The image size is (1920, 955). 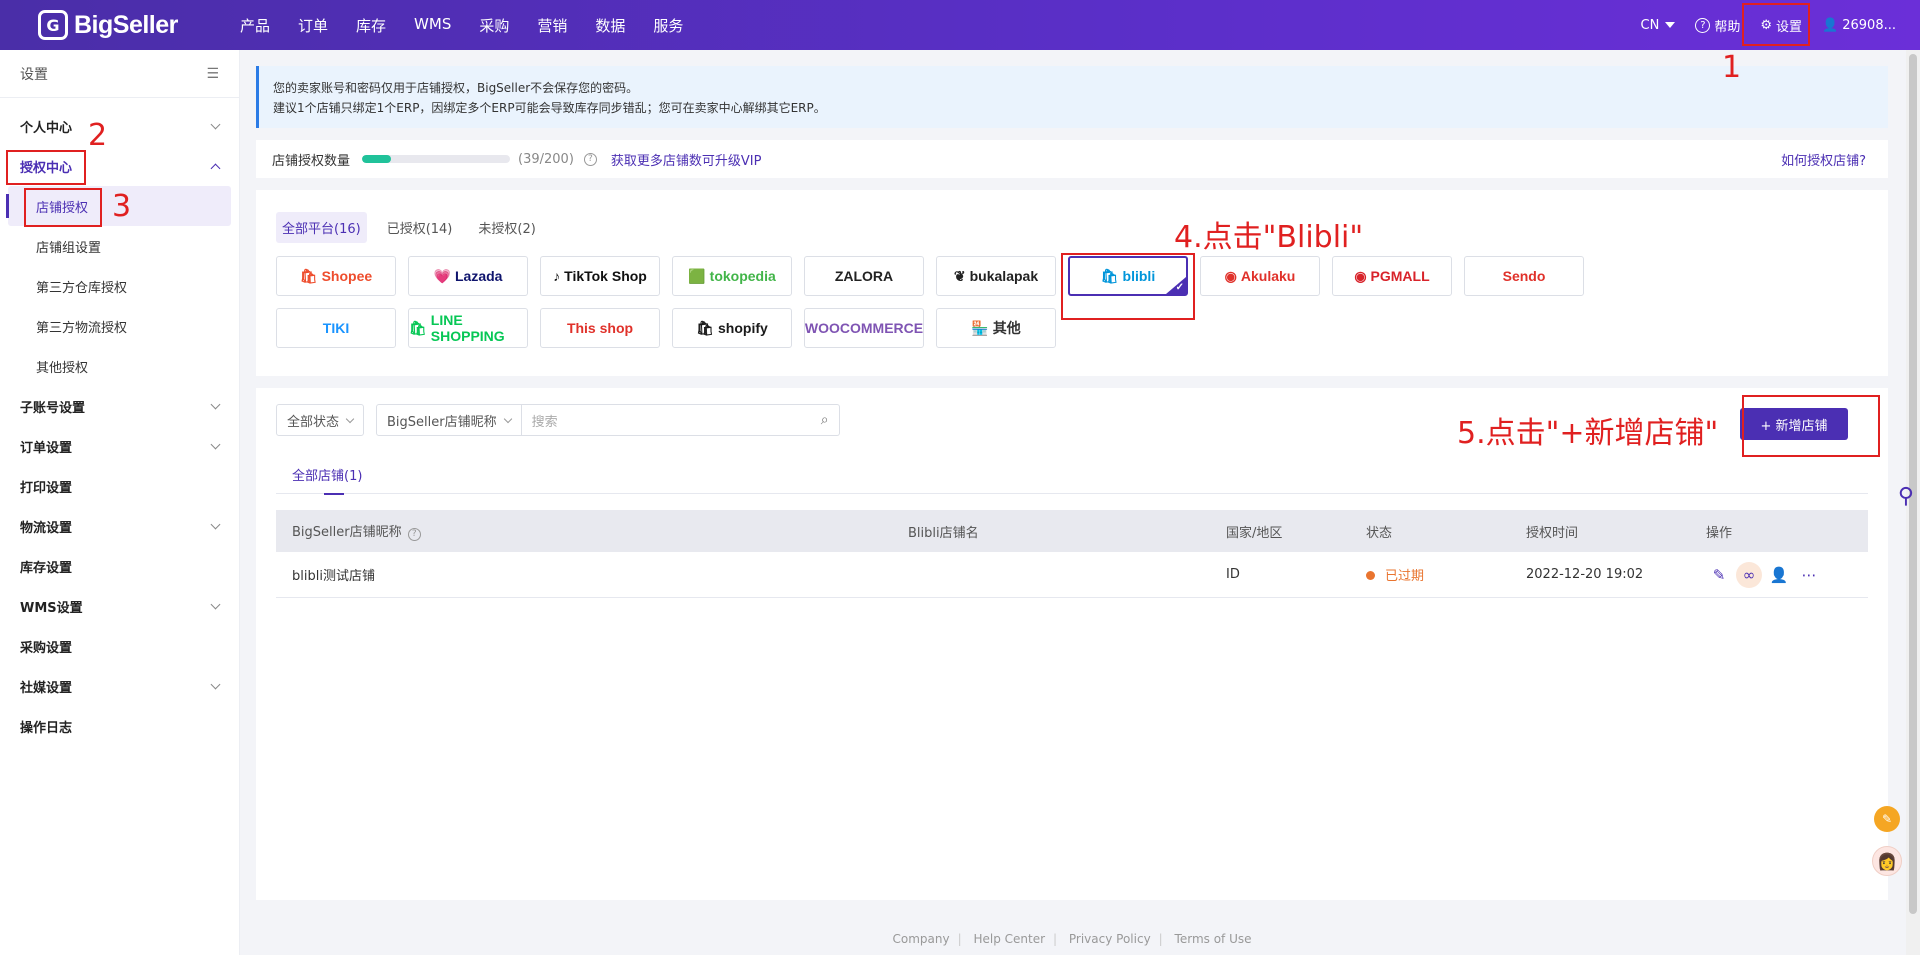 I want to click on sidebar-item-print-settings: 打印设置, so click(x=119, y=486).